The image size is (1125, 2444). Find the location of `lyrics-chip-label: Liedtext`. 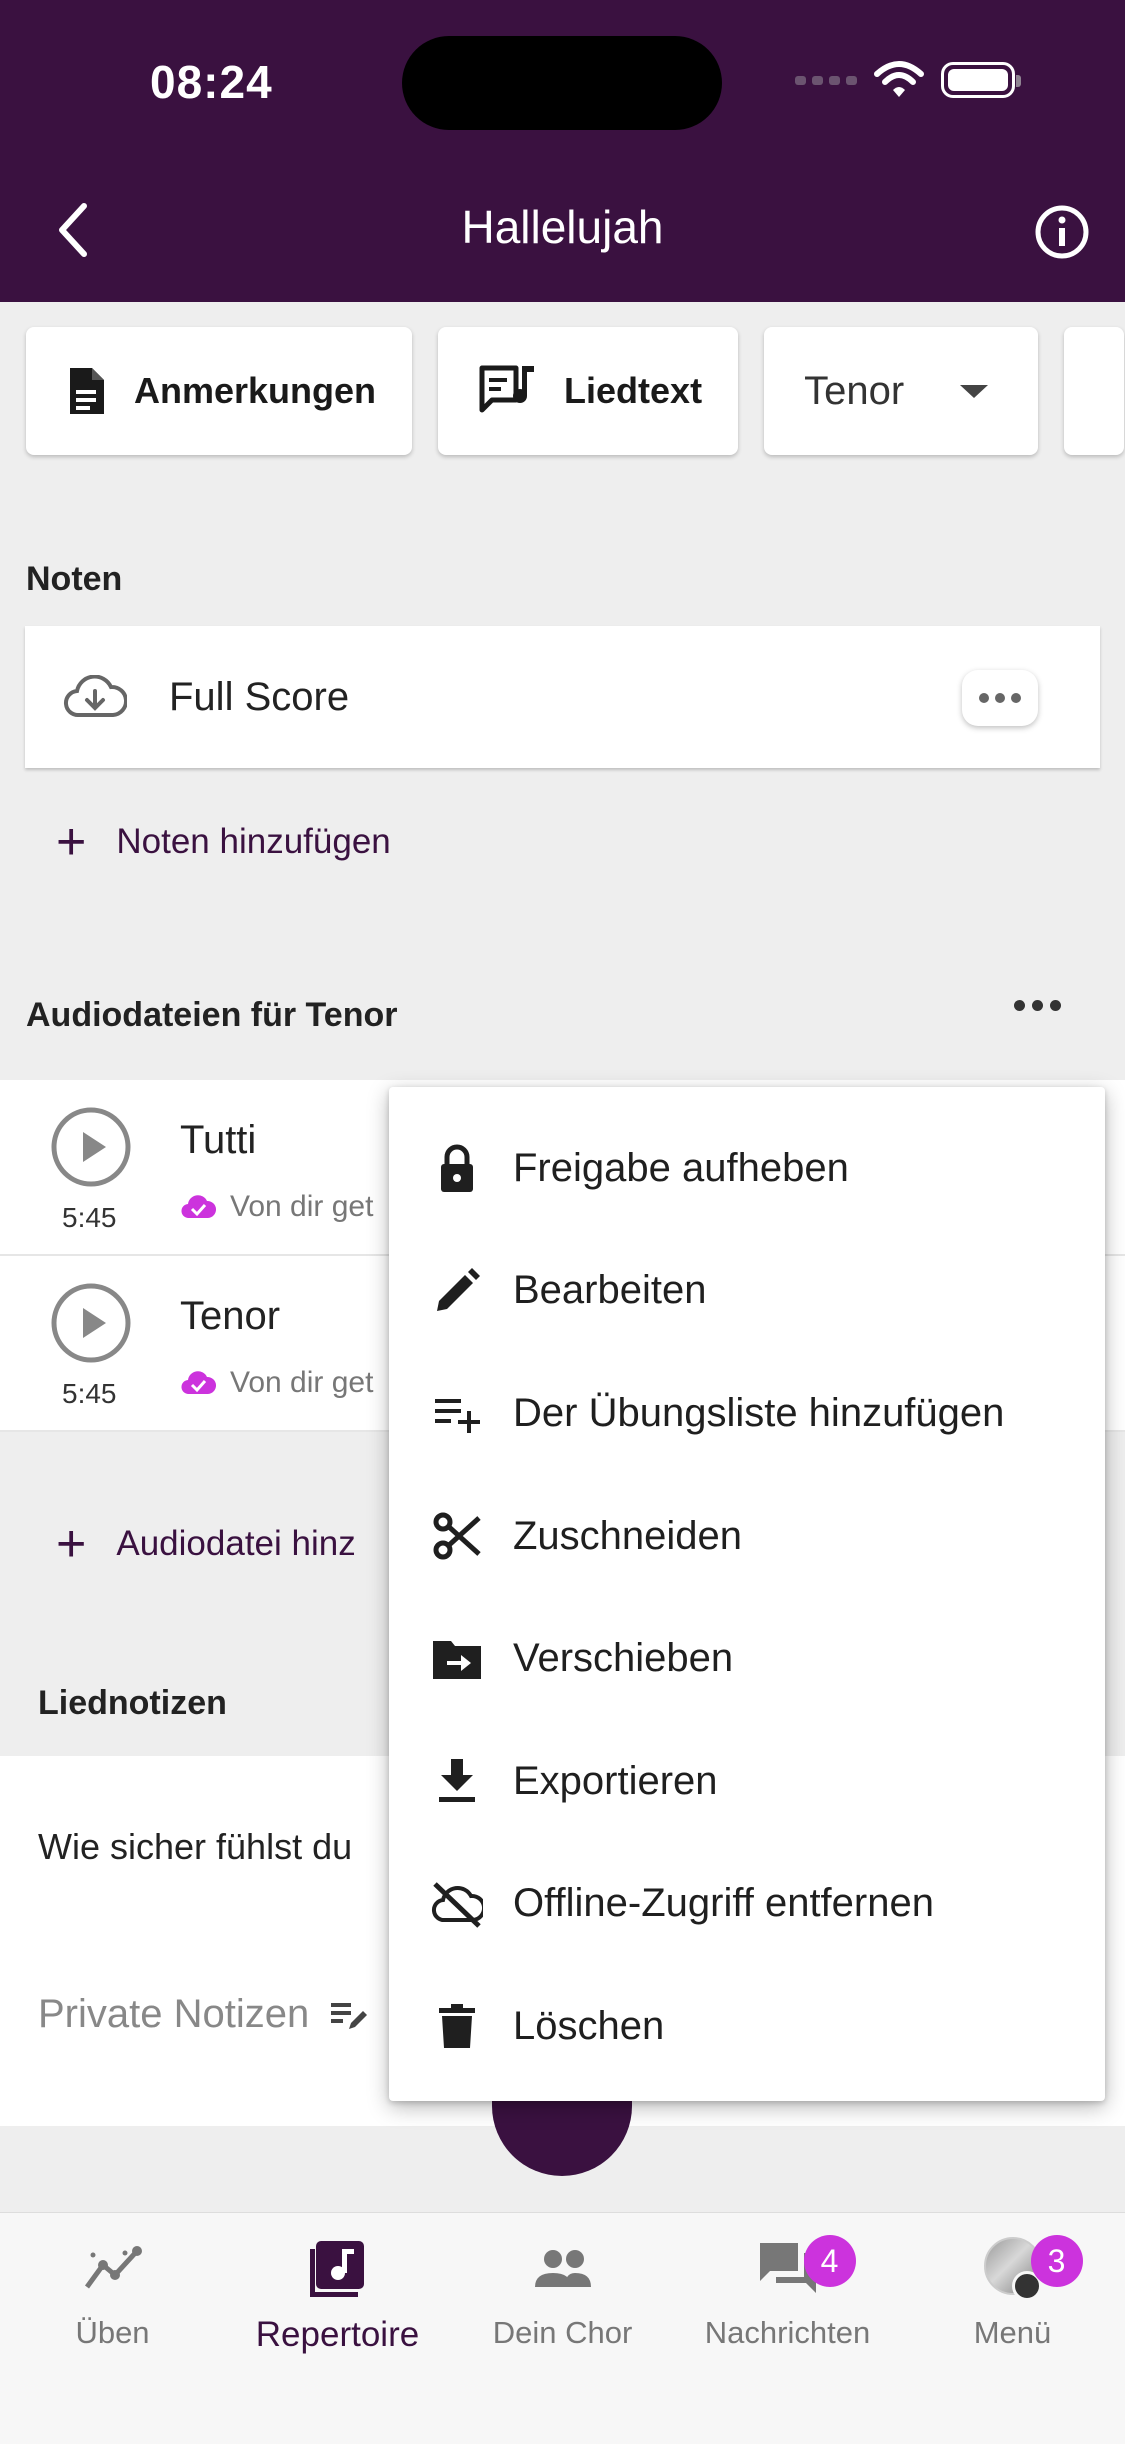

lyrics-chip-label: Liedtext is located at coordinates (633, 390).